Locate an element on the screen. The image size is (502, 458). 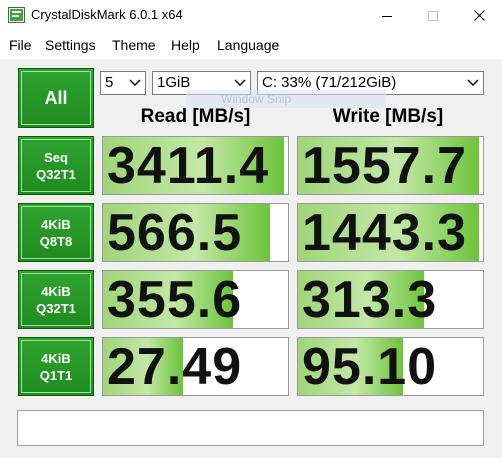
read-result-cell: 355.6 is located at coordinates (195, 299).